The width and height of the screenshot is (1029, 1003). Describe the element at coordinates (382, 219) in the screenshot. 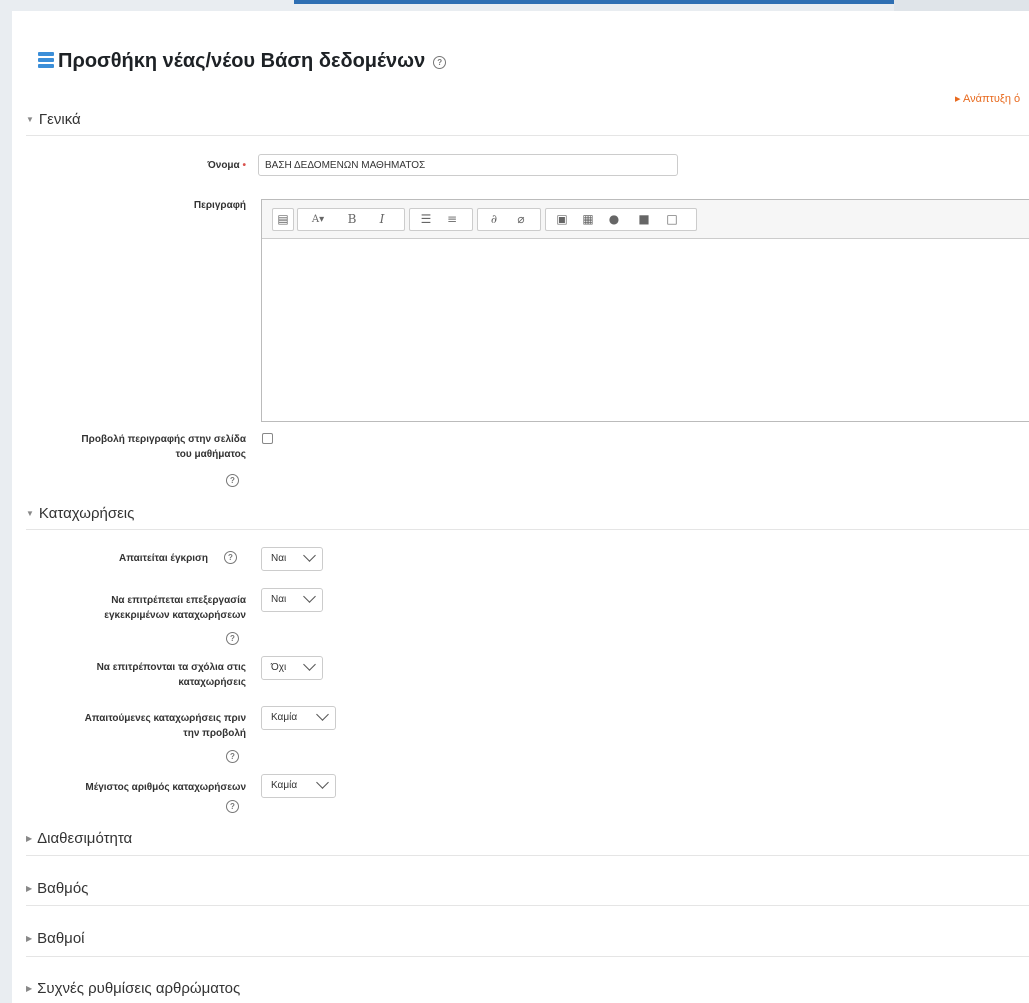

I see `italic-icon: I` at that location.